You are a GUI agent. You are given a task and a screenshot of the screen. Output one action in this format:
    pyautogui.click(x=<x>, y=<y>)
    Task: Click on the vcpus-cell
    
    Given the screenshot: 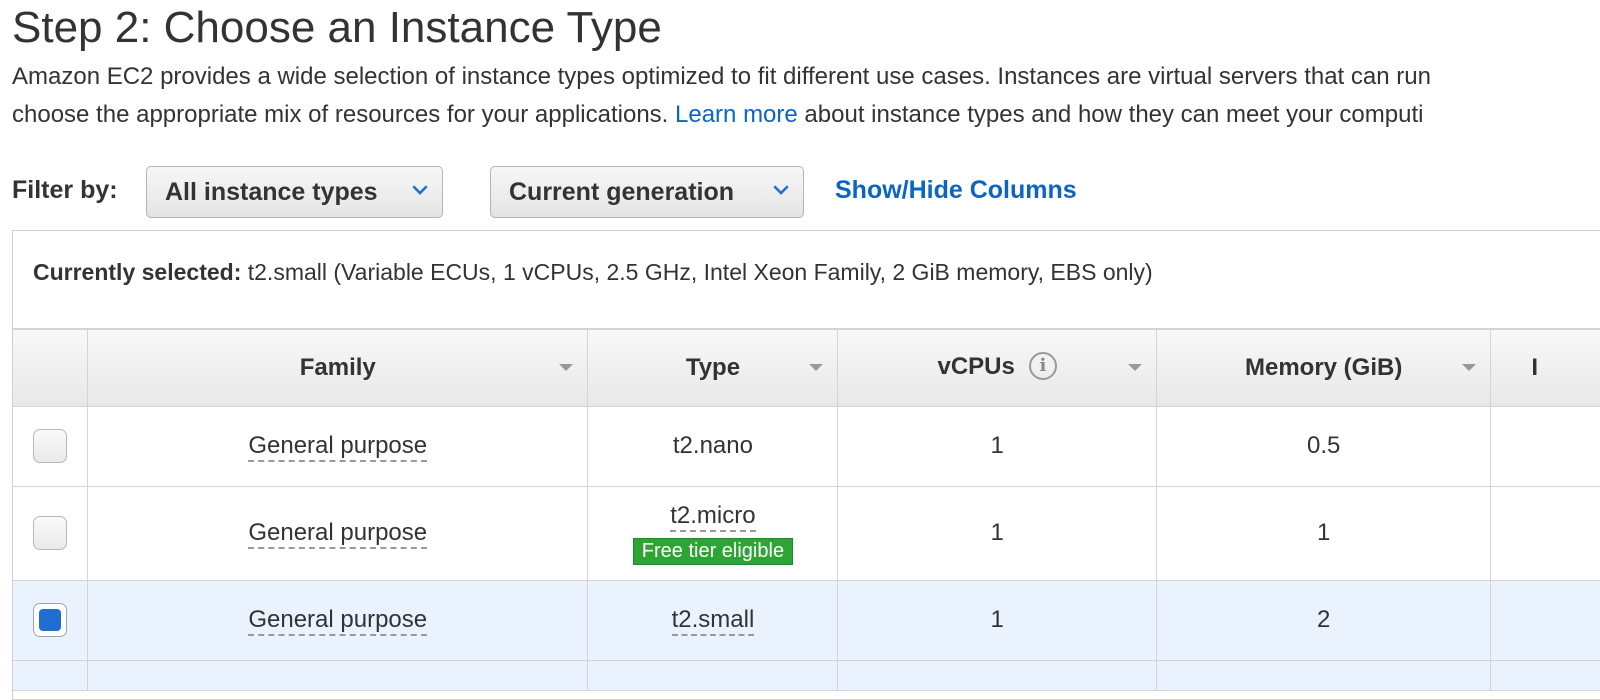 What is the action you would take?
    pyautogui.click(x=997, y=675)
    